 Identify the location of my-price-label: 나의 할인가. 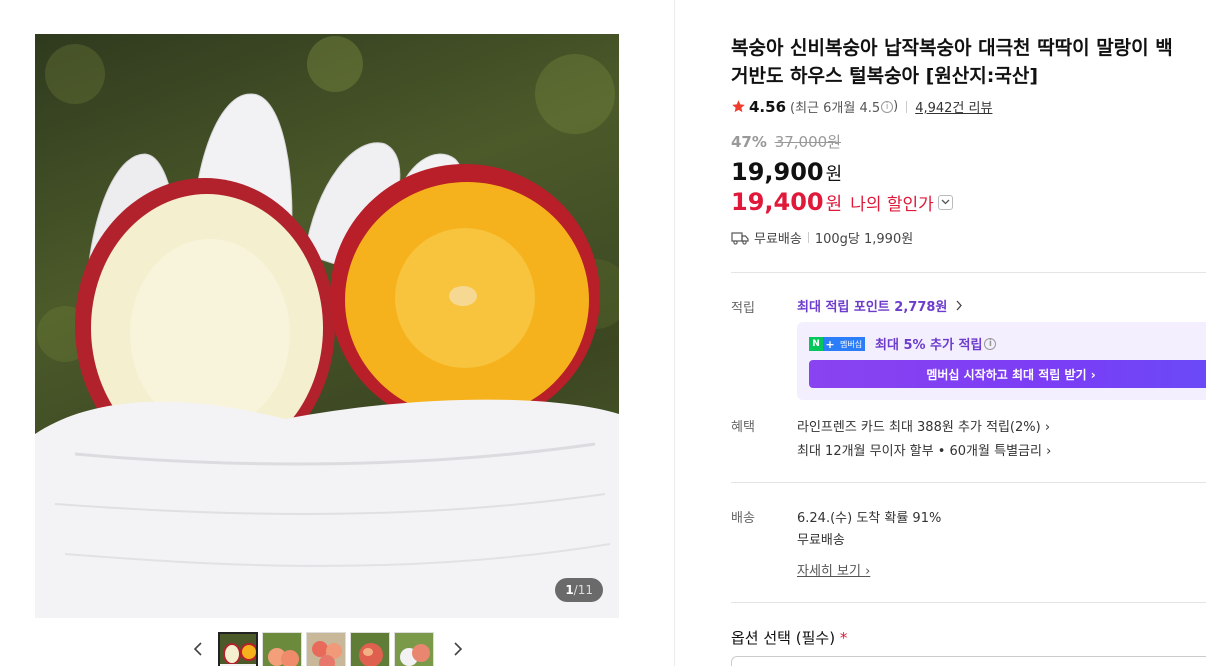
(892, 205).